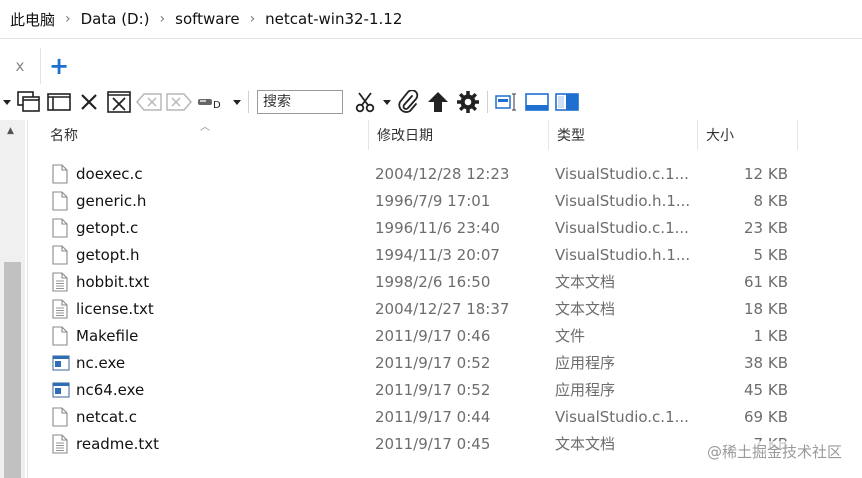  Describe the element at coordinates (61, 281) in the screenshot. I see `text-file-icon` at that location.